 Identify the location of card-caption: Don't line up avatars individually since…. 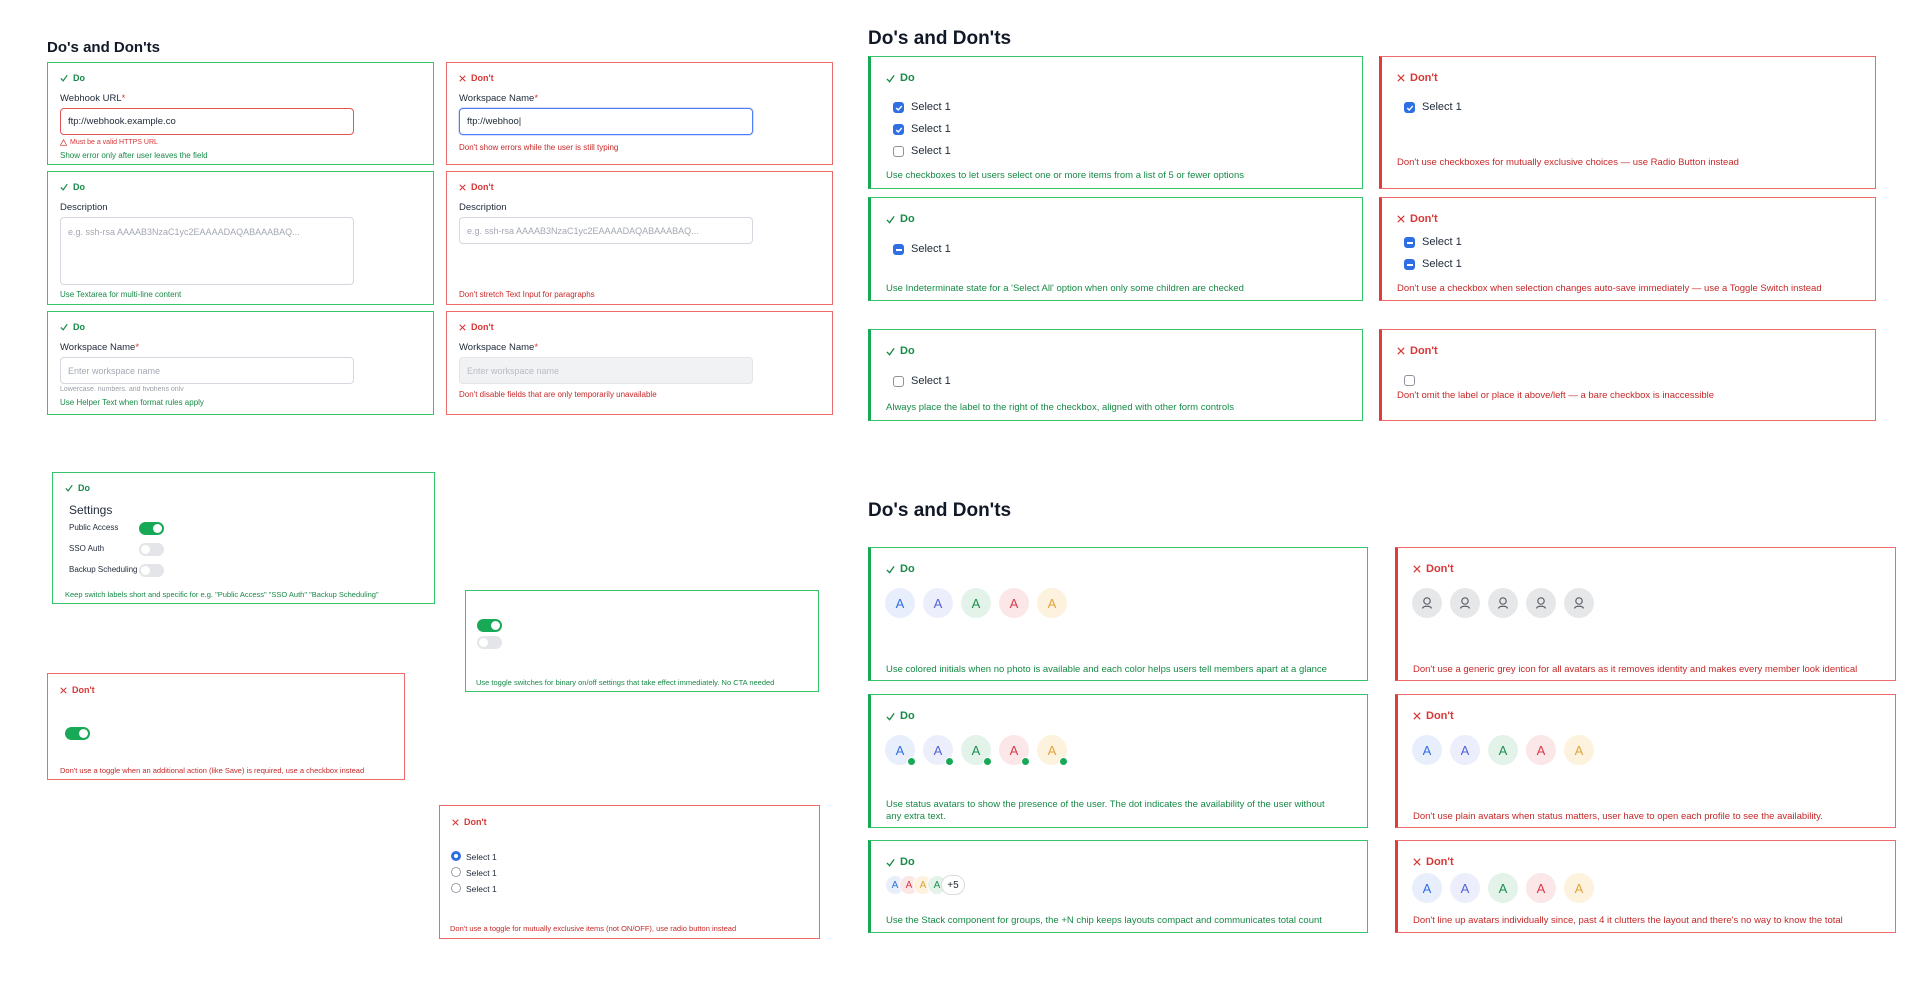
(1628, 920).